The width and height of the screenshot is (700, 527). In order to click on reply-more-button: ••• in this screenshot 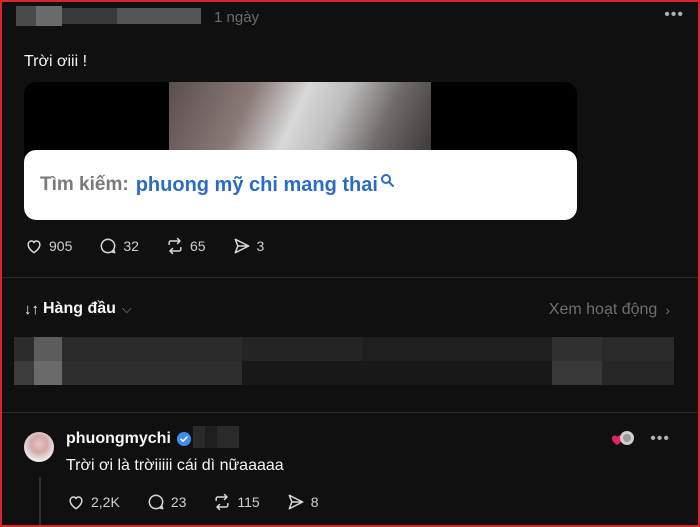, I will do `click(660, 439)`.